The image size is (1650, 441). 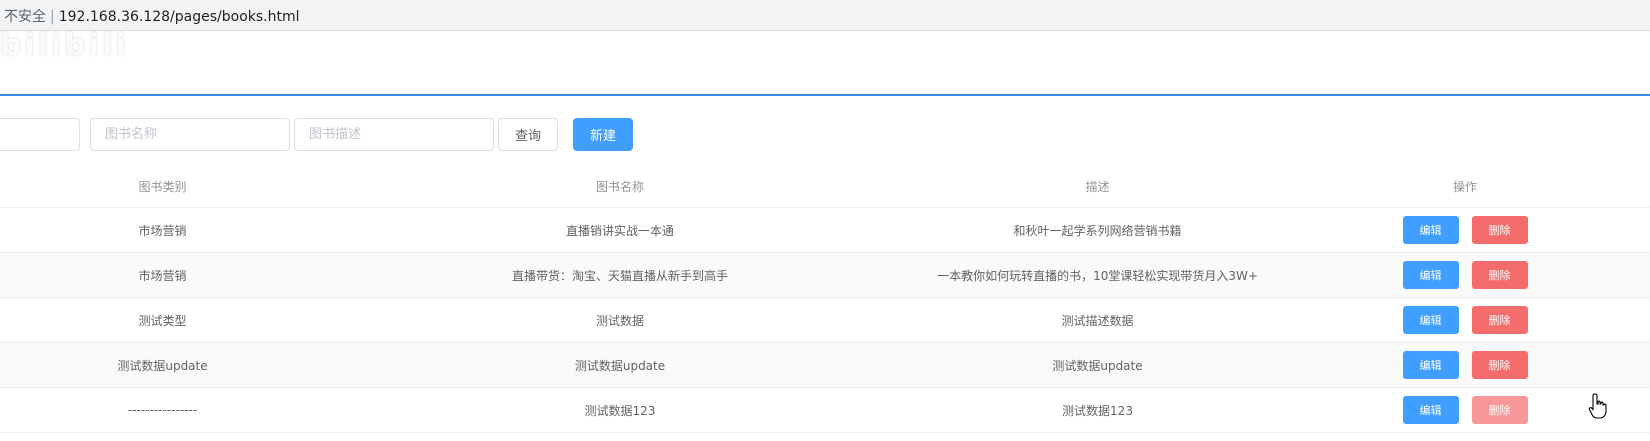 What do you see at coordinates (1097, 230) in the screenshot?
I see `book-description-cell: 和秋叶一起学系列网络营销书籍` at bounding box center [1097, 230].